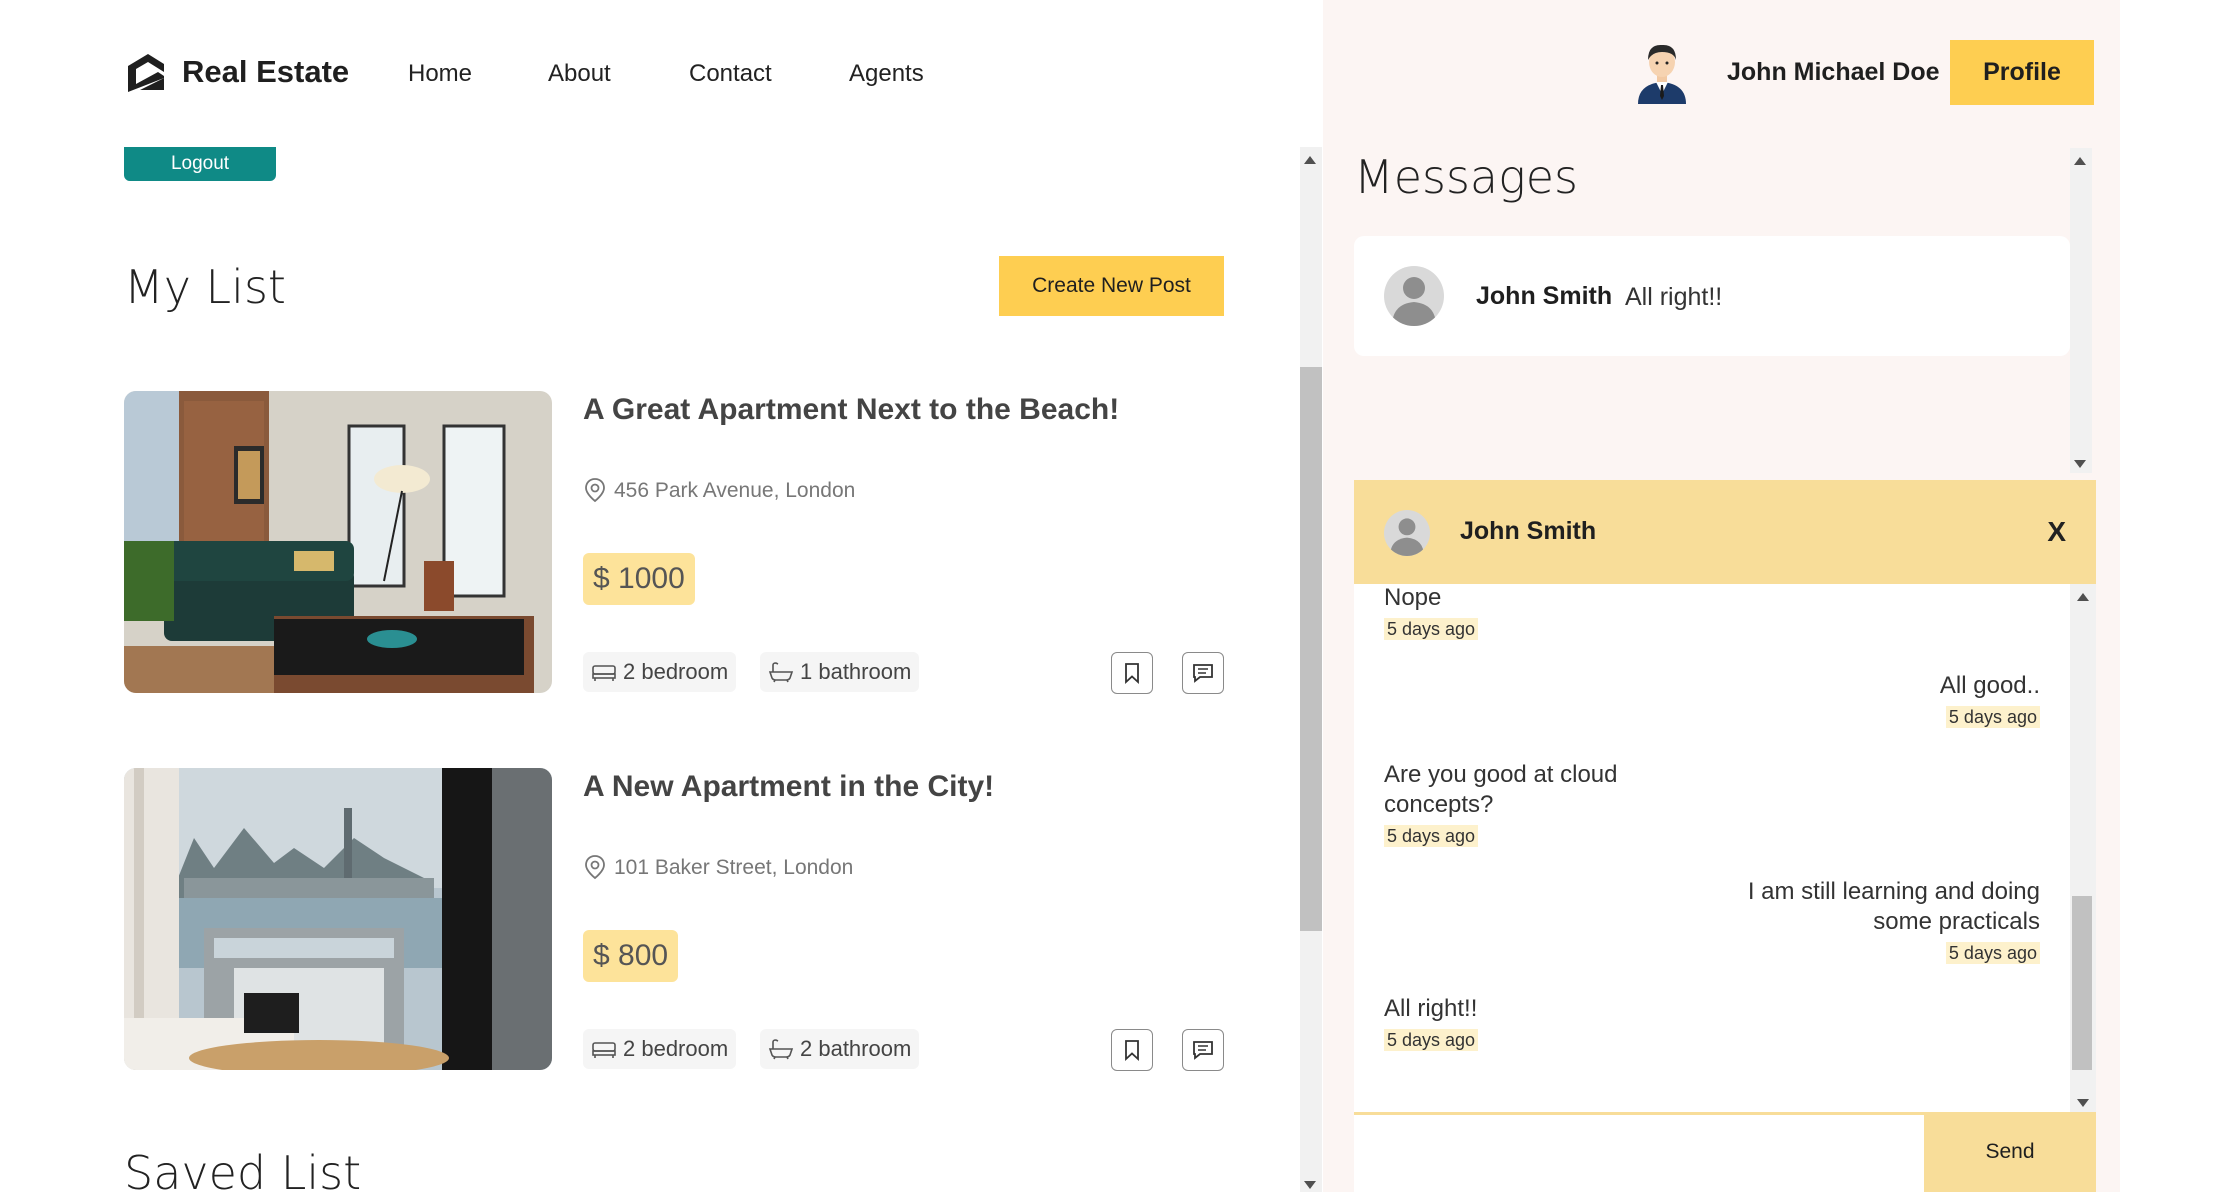 The width and height of the screenshot is (2228, 1192). I want to click on listing-price: $ 800, so click(631, 956).